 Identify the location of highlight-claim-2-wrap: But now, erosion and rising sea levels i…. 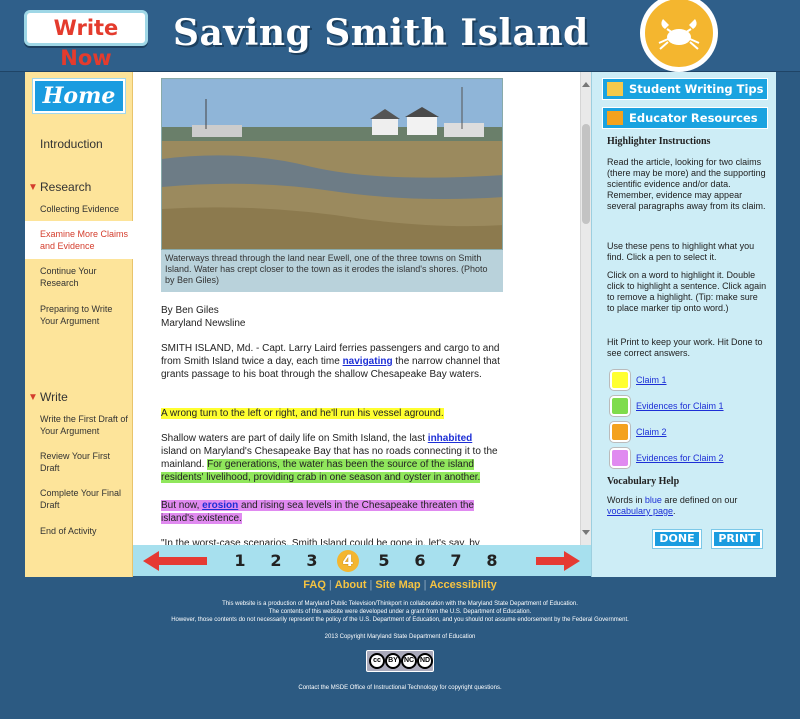
(317, 512).